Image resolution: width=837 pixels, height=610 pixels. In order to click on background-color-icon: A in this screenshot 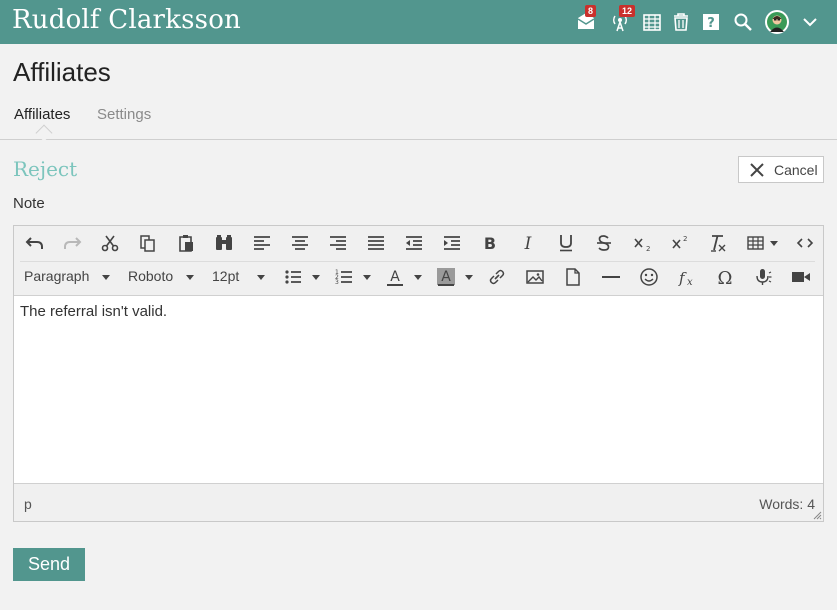, I will do `click(446, 277)`.